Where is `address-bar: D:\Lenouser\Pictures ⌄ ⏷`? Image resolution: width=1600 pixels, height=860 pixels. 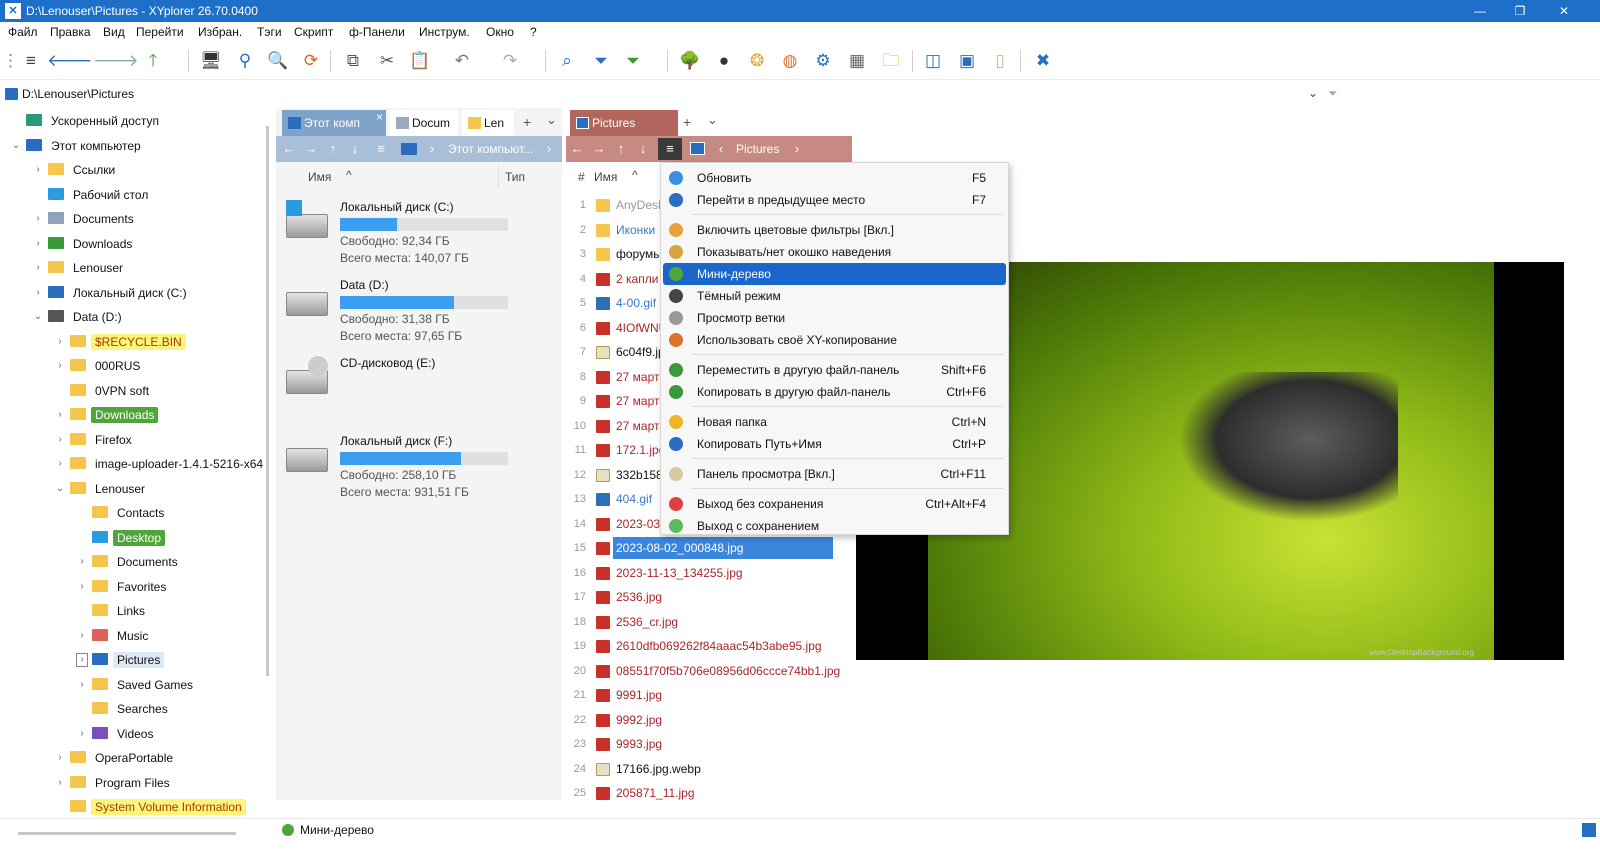 address-bar: D:\Lenouser\Pictures ⌄ ⏷ is located at coordinates (800, 94).